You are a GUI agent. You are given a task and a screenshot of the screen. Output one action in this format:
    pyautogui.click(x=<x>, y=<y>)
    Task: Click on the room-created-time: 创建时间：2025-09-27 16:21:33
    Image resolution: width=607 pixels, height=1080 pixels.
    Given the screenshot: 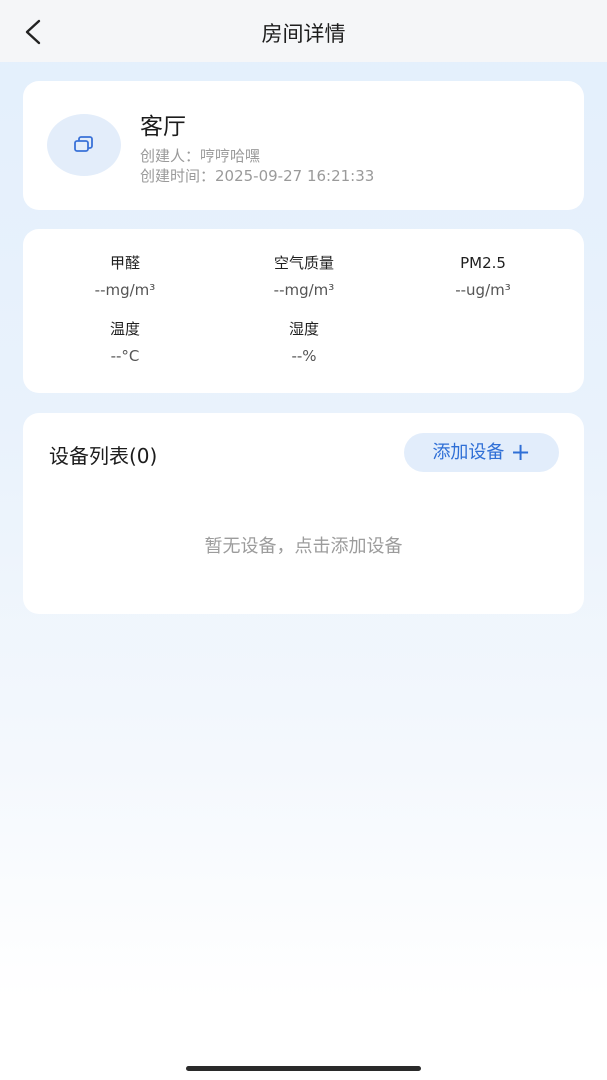 What is the action you would take?
    pyautogui.click(x=257, y=176)
    